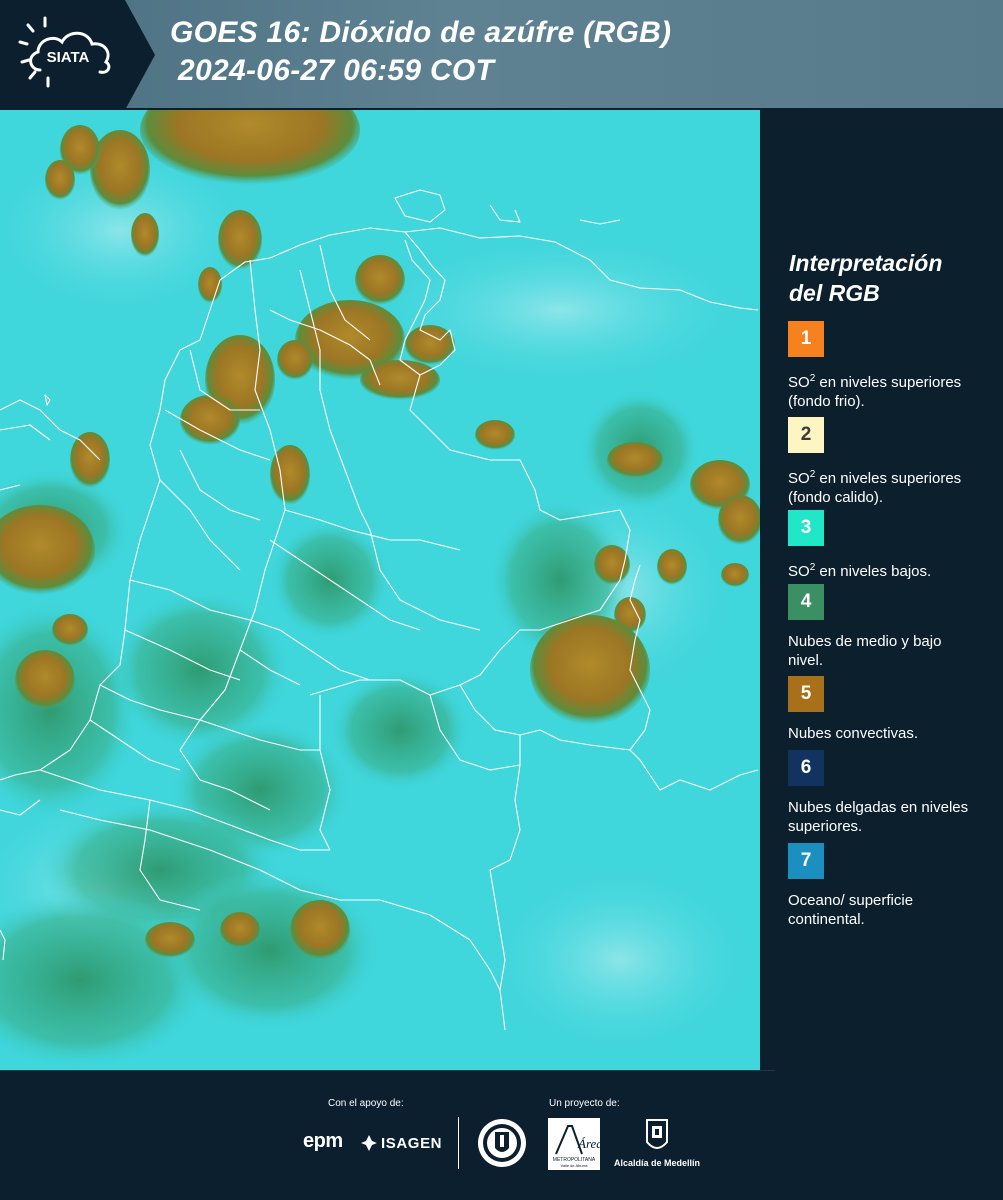  Describe the element at coordinates (806, 602) in the screenshot. I see `legend-swatch-4: 4` at that location.